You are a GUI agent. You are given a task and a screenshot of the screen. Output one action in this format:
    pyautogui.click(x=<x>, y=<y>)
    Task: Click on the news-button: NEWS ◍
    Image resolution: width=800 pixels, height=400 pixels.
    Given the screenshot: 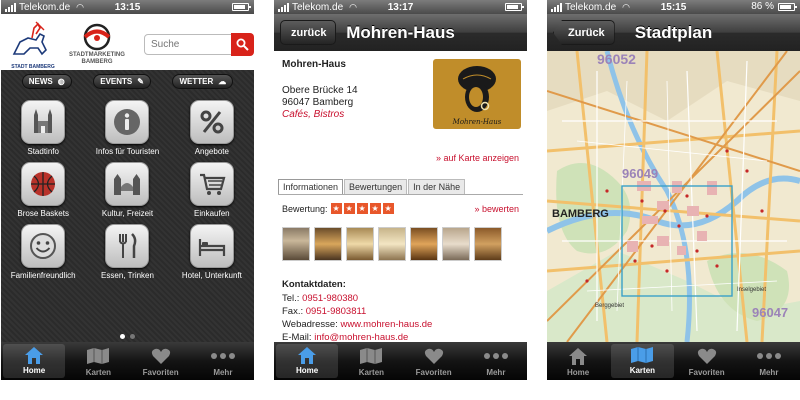 What is the action you would take?
    pyautogui.click(x=46, y=81)
    